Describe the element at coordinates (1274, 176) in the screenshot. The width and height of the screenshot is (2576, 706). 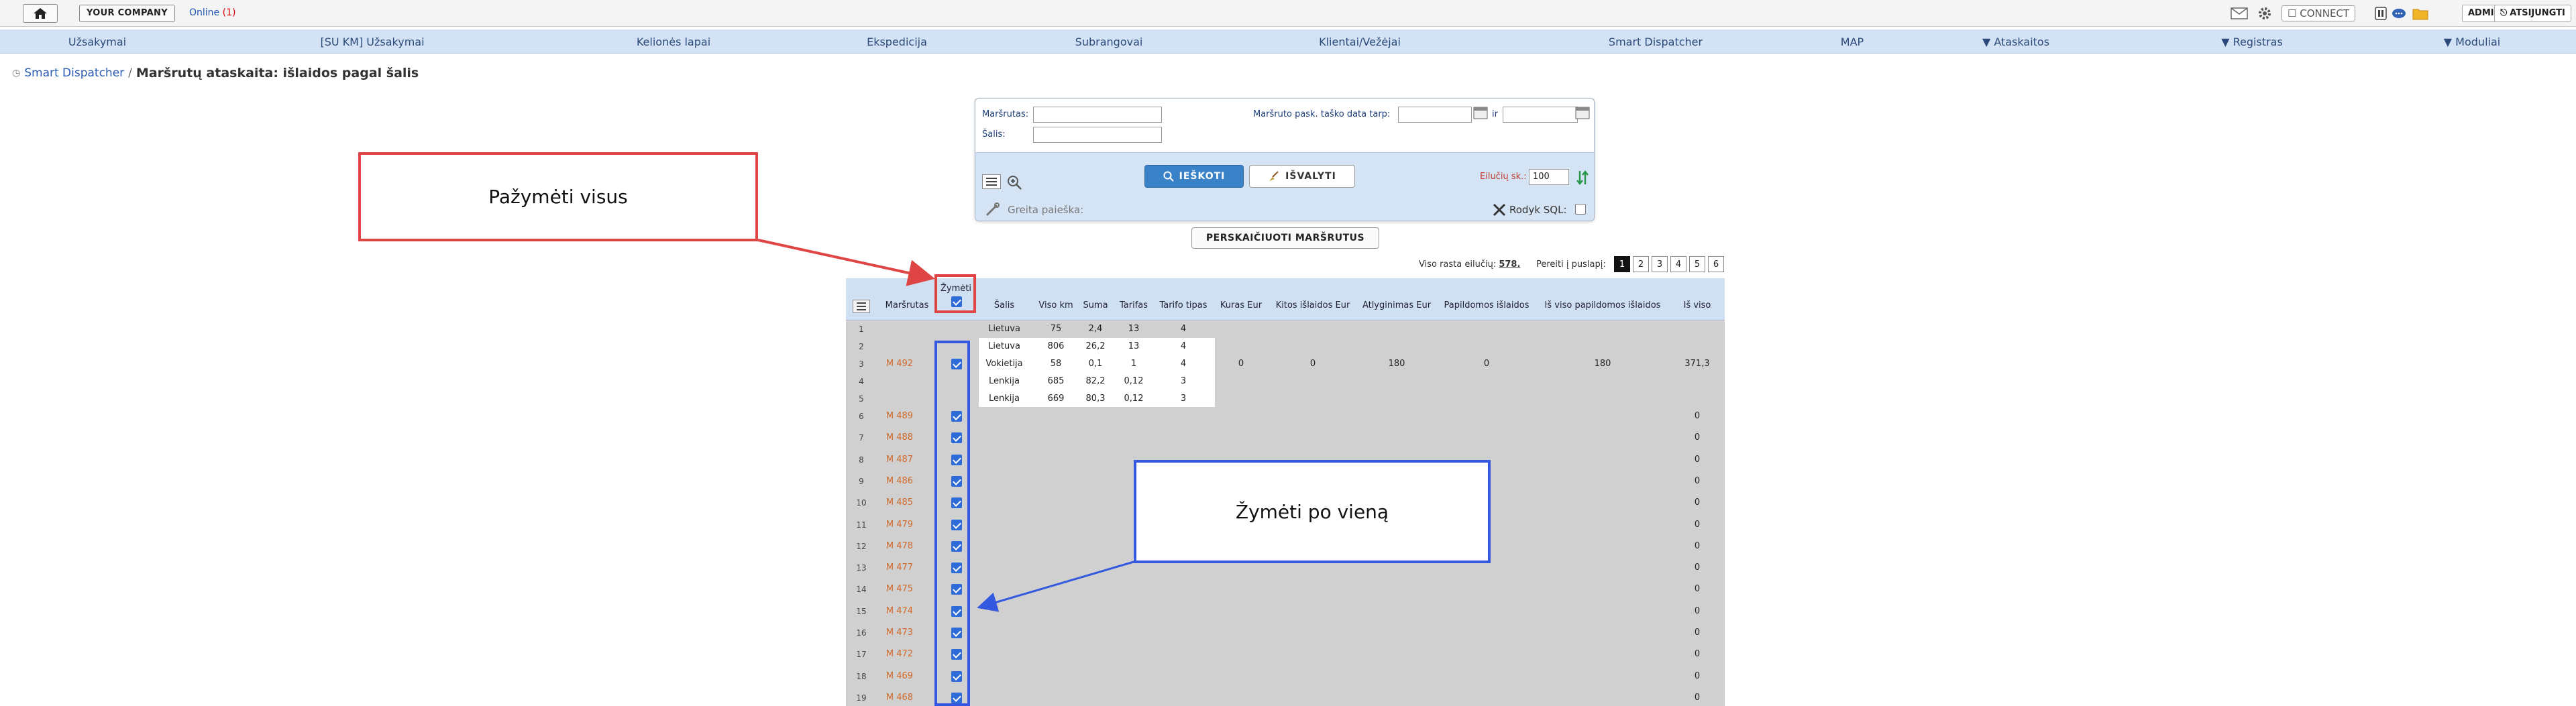
I see `broom-icon` at that location.